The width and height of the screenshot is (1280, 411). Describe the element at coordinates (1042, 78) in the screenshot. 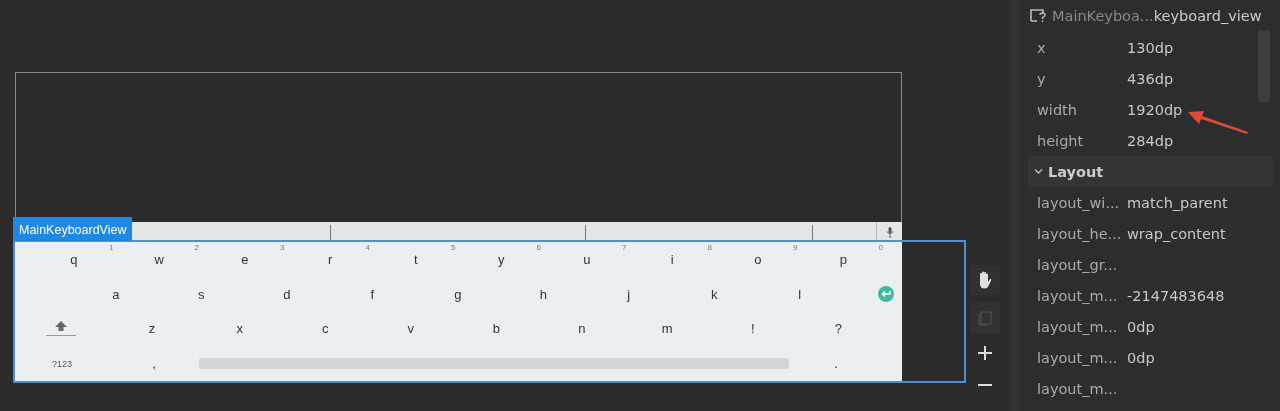

I see `property-name: y` at that location.